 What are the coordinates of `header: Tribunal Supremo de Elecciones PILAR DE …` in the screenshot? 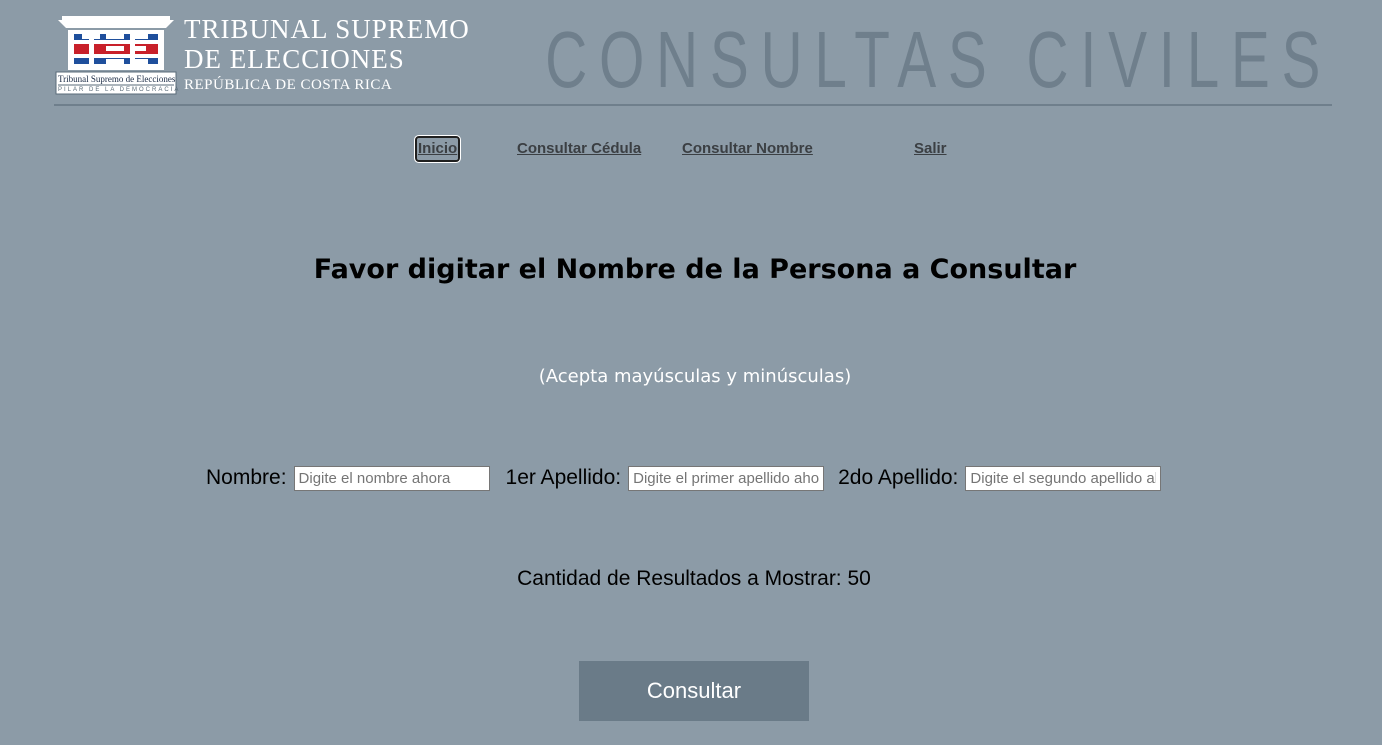 It's located at (693, 53).